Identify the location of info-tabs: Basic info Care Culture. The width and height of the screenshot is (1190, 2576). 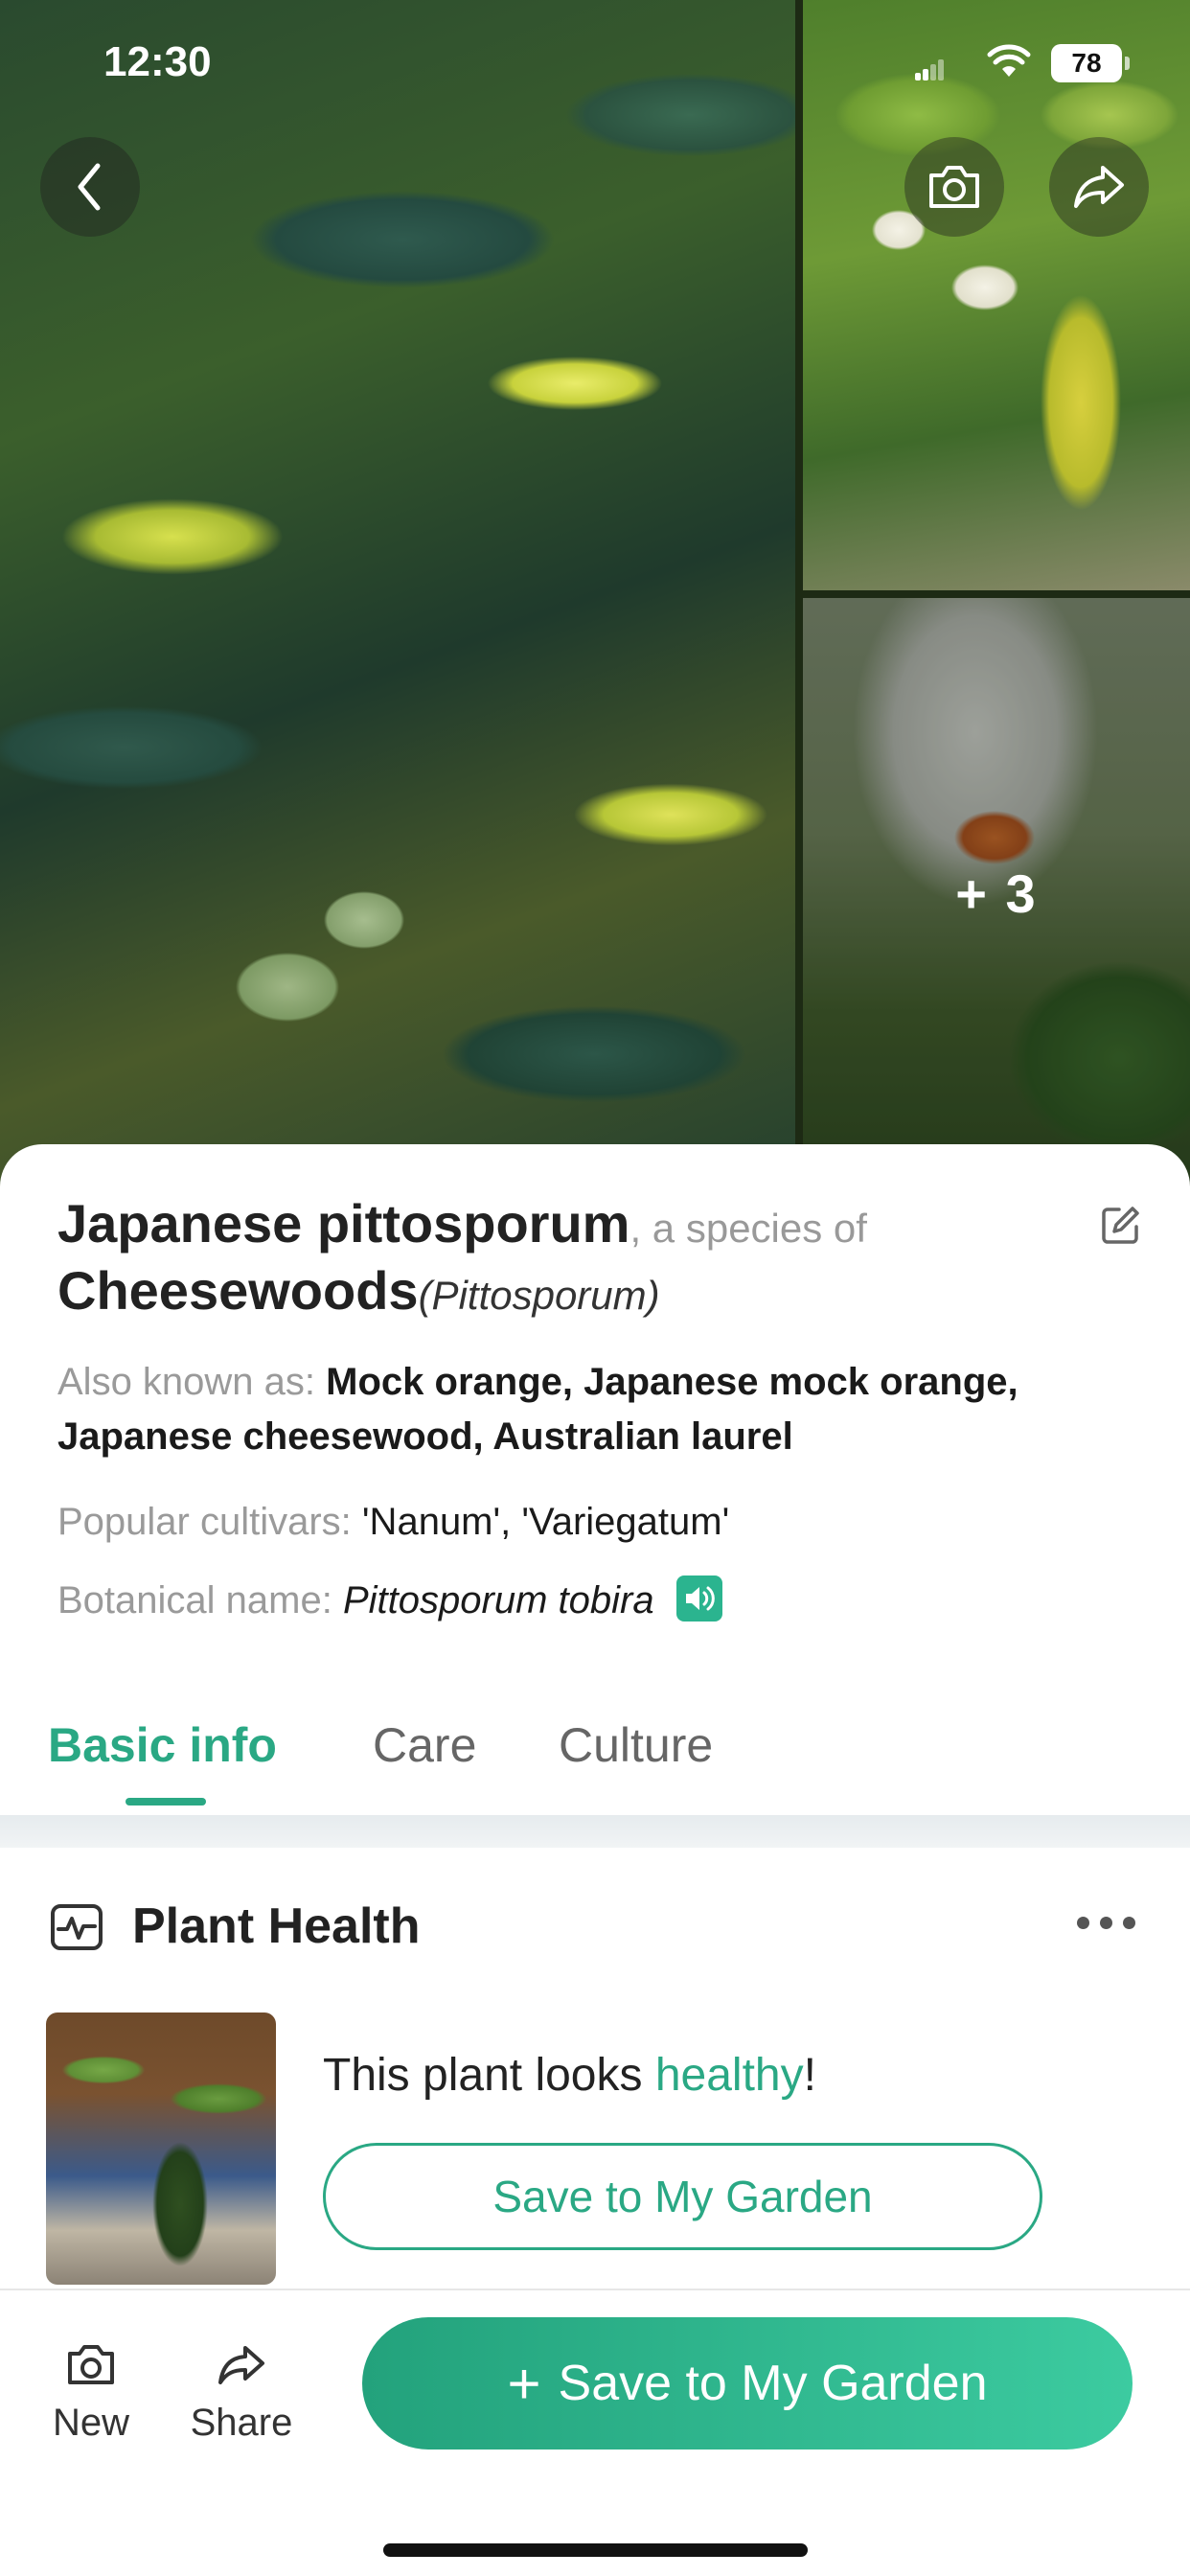
(595, 1763).